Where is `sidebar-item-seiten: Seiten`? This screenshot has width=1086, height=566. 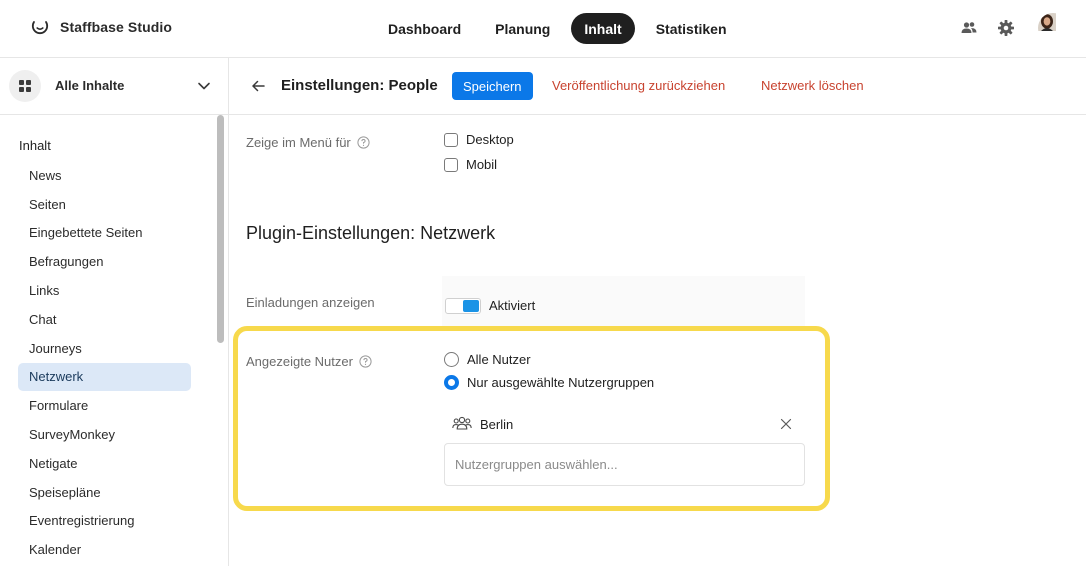
sidebar-item-seiten: Seiten is located at coordinates (104, 204).